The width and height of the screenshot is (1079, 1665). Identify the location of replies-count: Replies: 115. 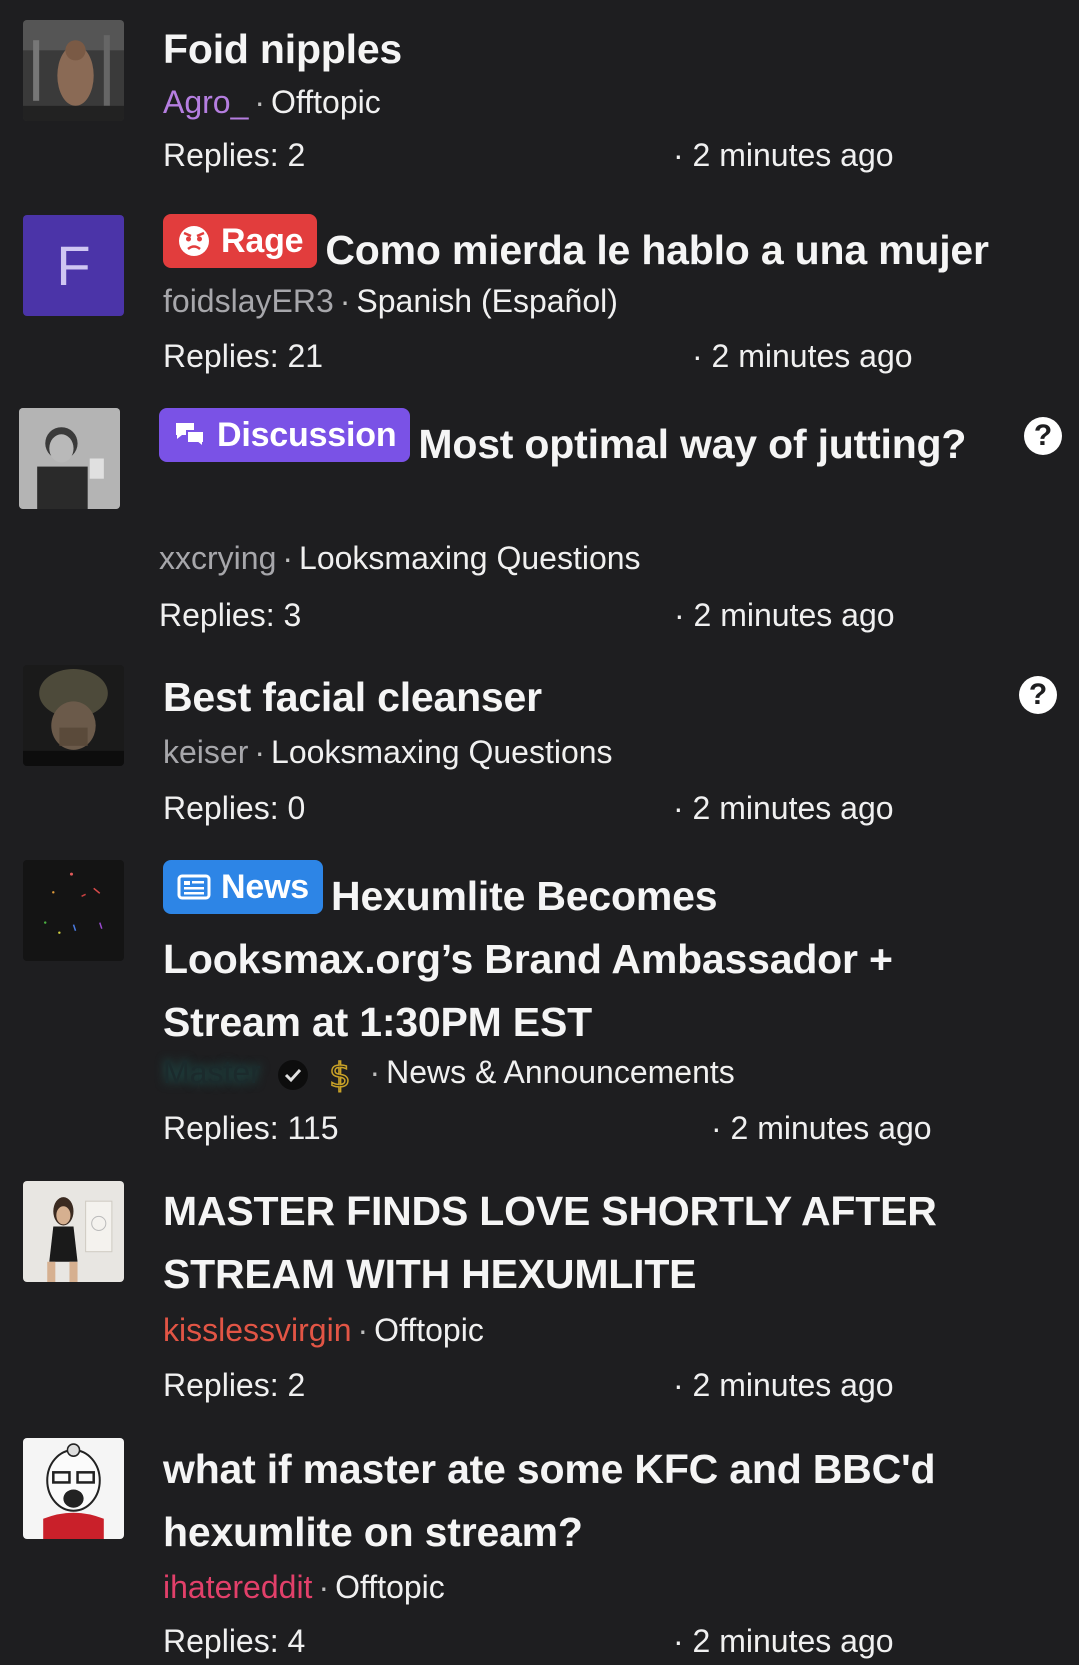
(251, 1128).